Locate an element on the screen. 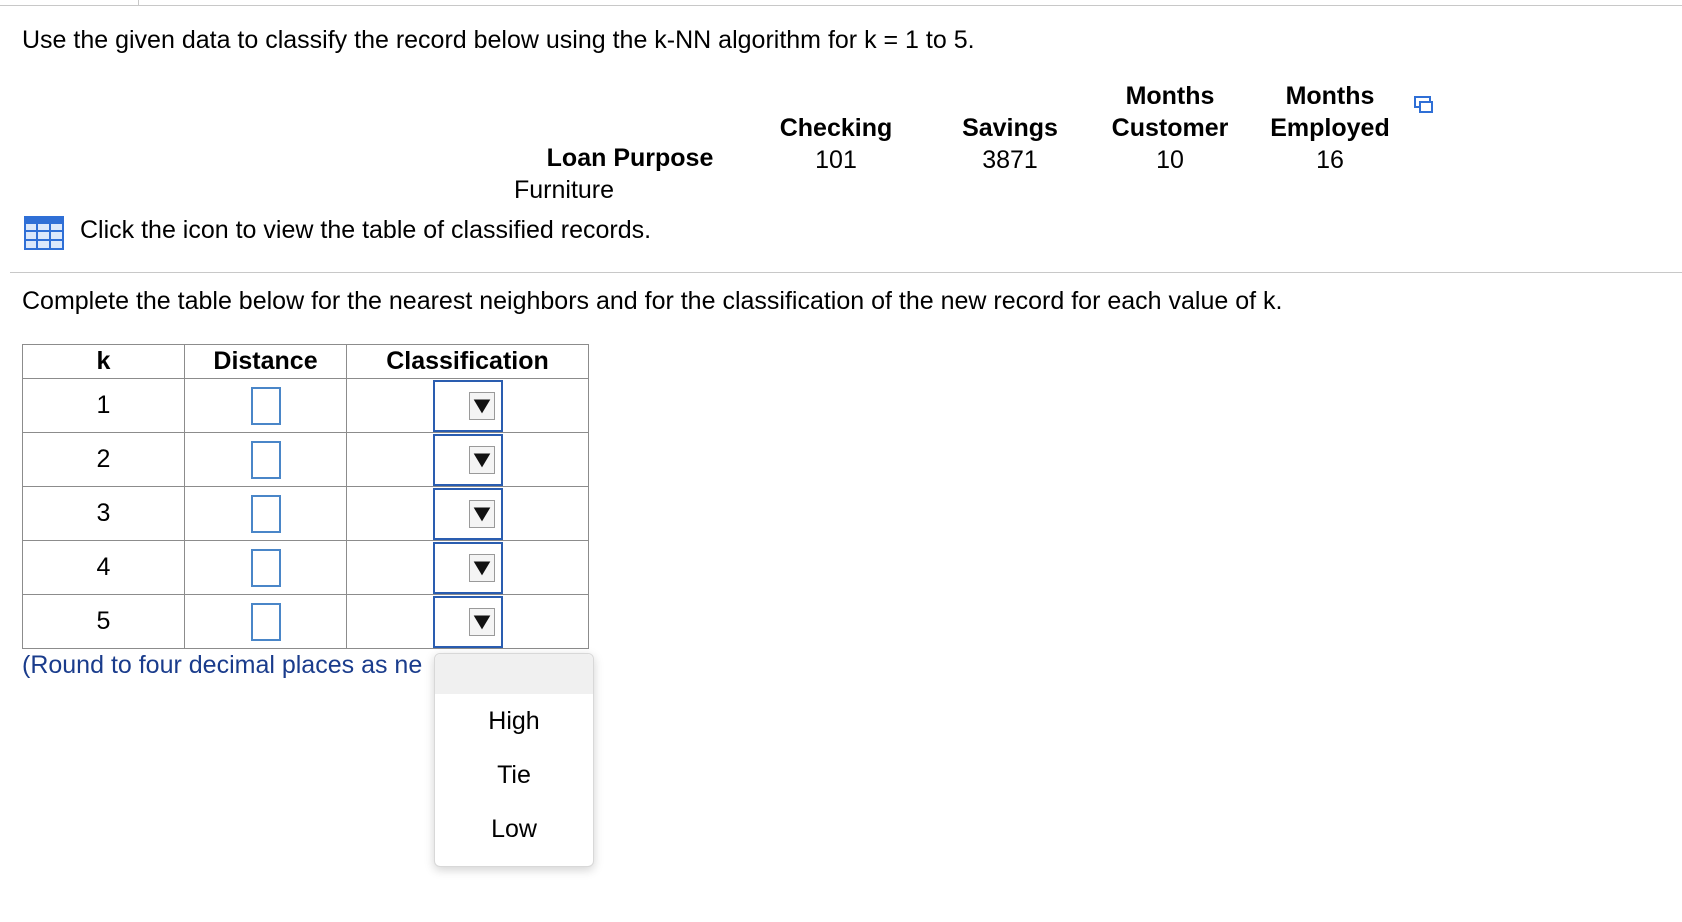 The image size is (1682, 922). k-value: 1 is located at coordinates (103, 405).